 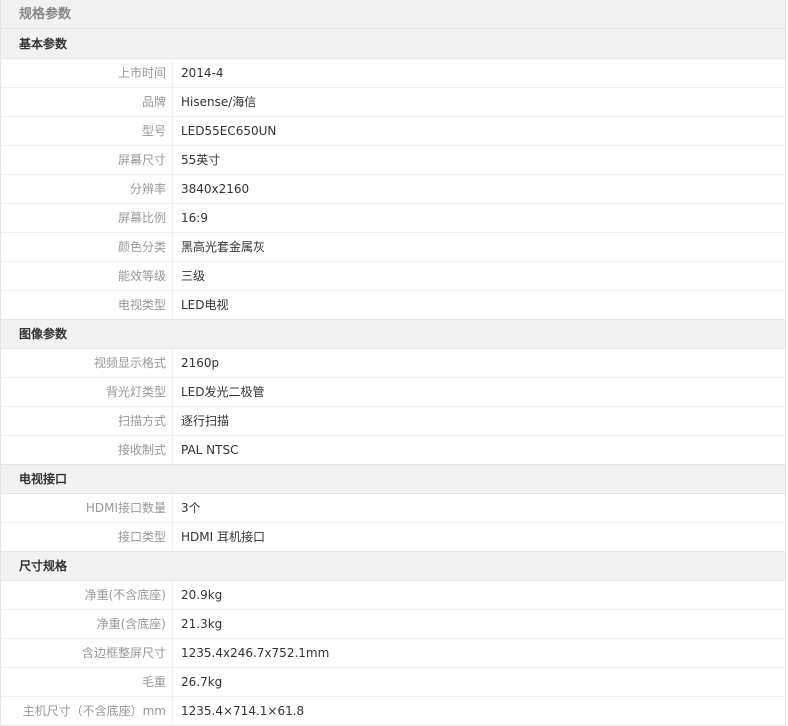 What do you see at coordinates (201, 160) in the screenshot?
I see `spec-value: 55英寸` at bounding box center [201, 160].